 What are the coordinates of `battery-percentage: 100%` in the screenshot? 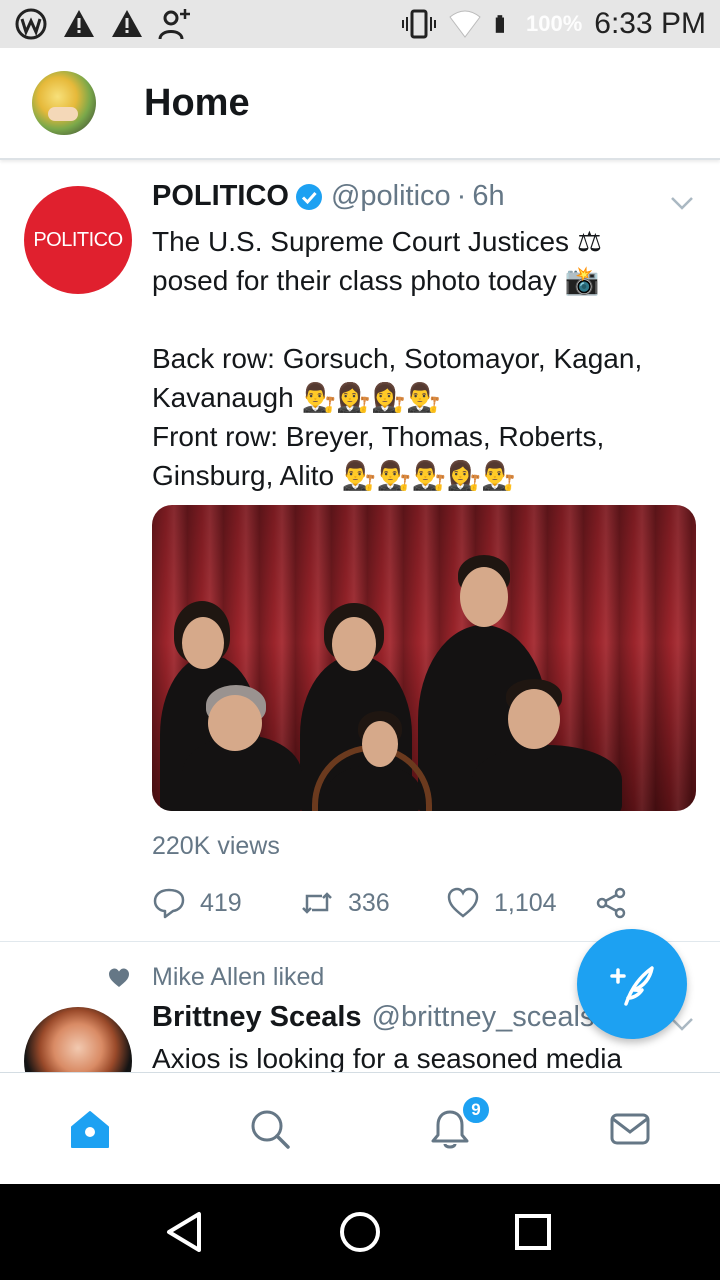 It's located at (554, 23).